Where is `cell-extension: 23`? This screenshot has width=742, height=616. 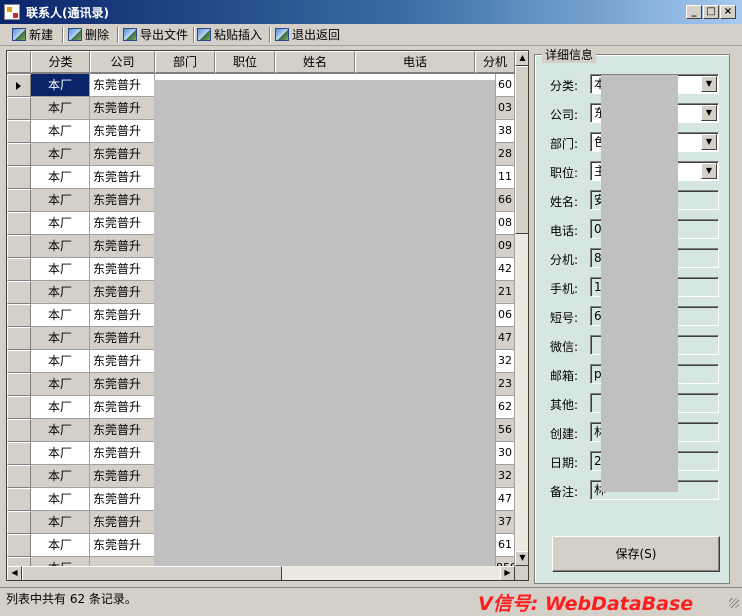 cell-extension: 23 is located at coordinates (505, 384).